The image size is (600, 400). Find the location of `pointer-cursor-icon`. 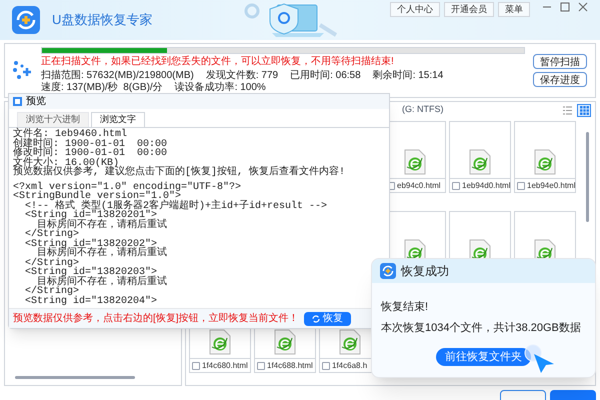

pointer-cursor-icon is located at coordinates (540, 359).